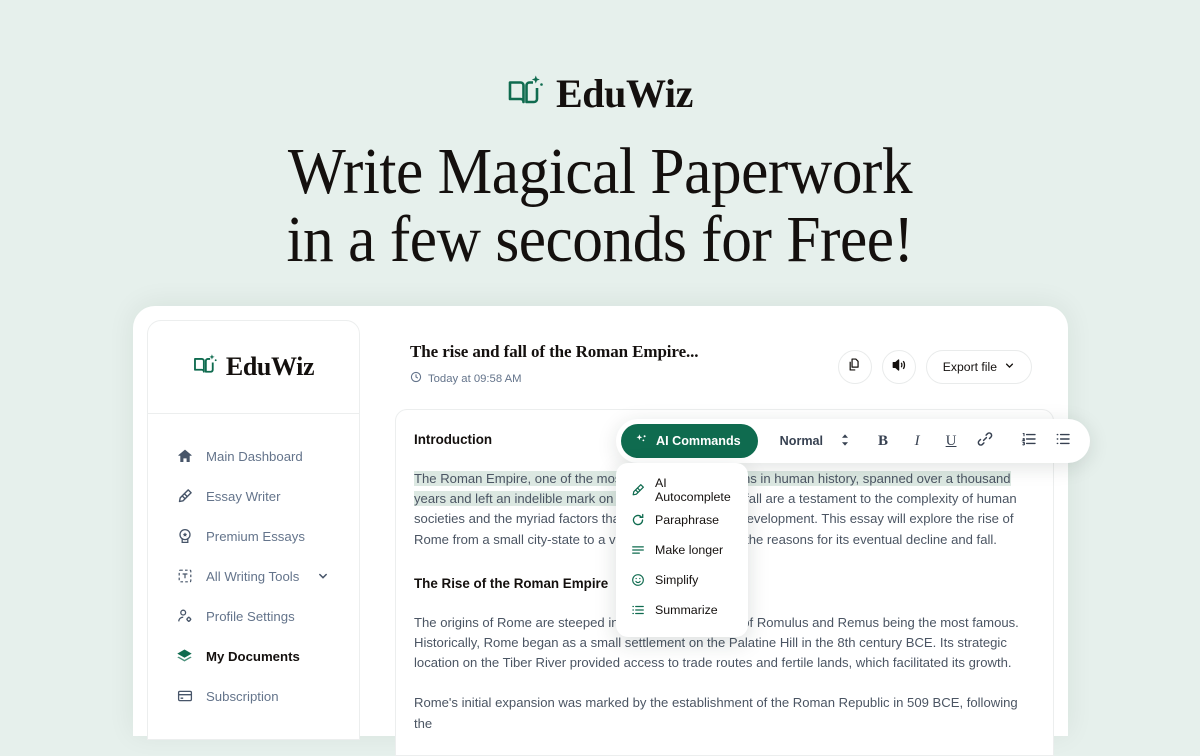  I want to click on timestamp-text: Today at 09:58 AM, so click(475, 378).